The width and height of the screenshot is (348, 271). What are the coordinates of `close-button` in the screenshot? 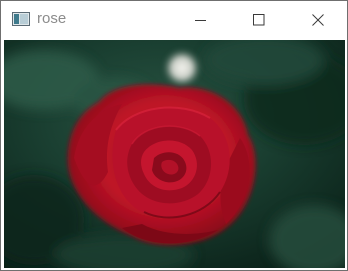 It's located at (318, 20).